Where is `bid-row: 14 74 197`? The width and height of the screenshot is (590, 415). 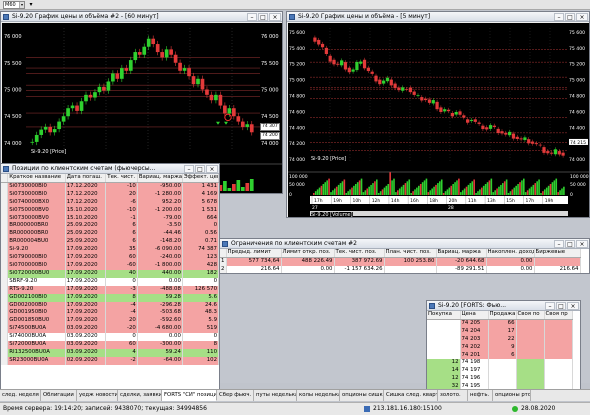
bid-row: 14 74 197 is located at coordinates (500, 371).